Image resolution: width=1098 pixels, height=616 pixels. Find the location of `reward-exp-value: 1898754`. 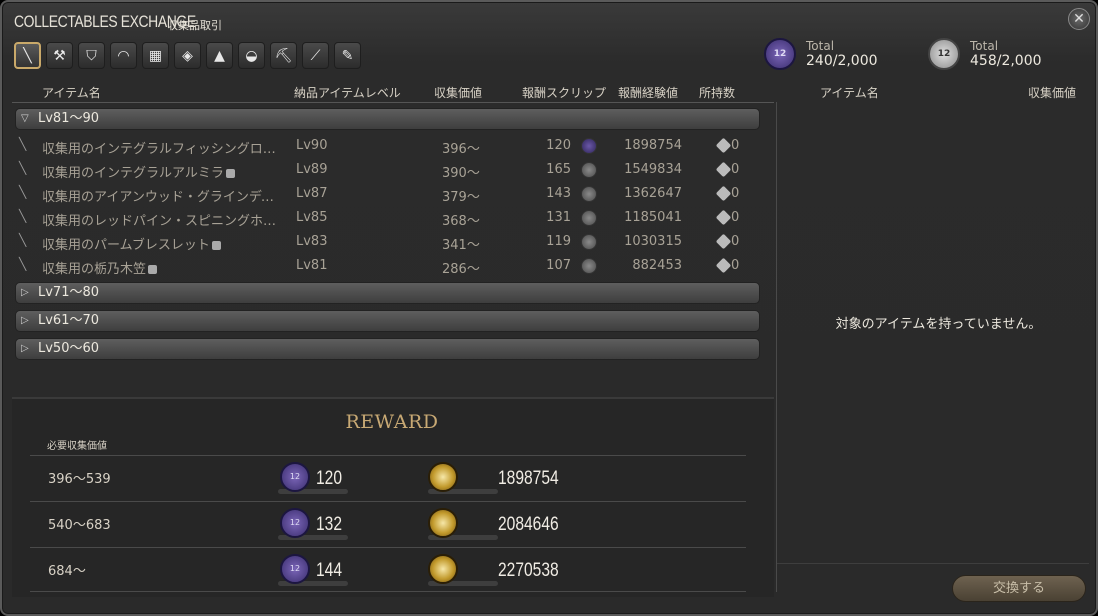

reward-exp-value: 1898754 is located at coordinates (528, 478).